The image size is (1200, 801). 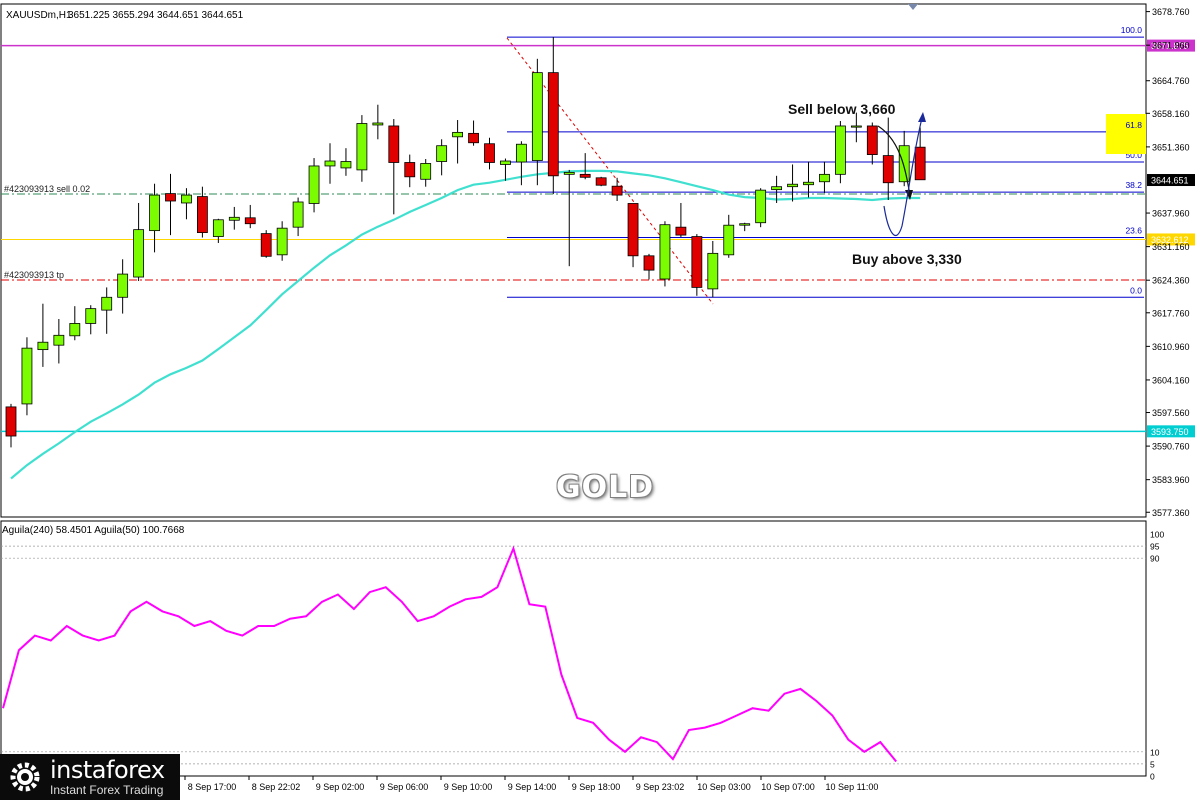 What do you see at coordinates (852, 787) in the screenshot?
I see `x-tick-label: 10 Sep 11:00` at bounding box center [852, 787].